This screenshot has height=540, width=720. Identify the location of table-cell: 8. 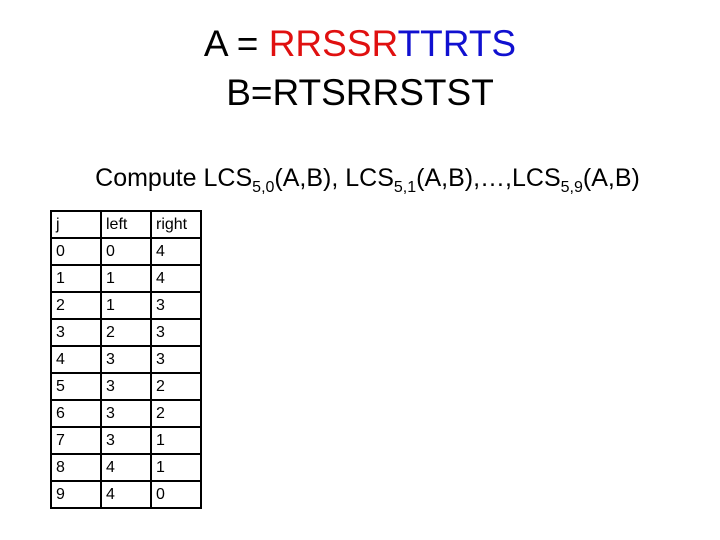
(76, 467).